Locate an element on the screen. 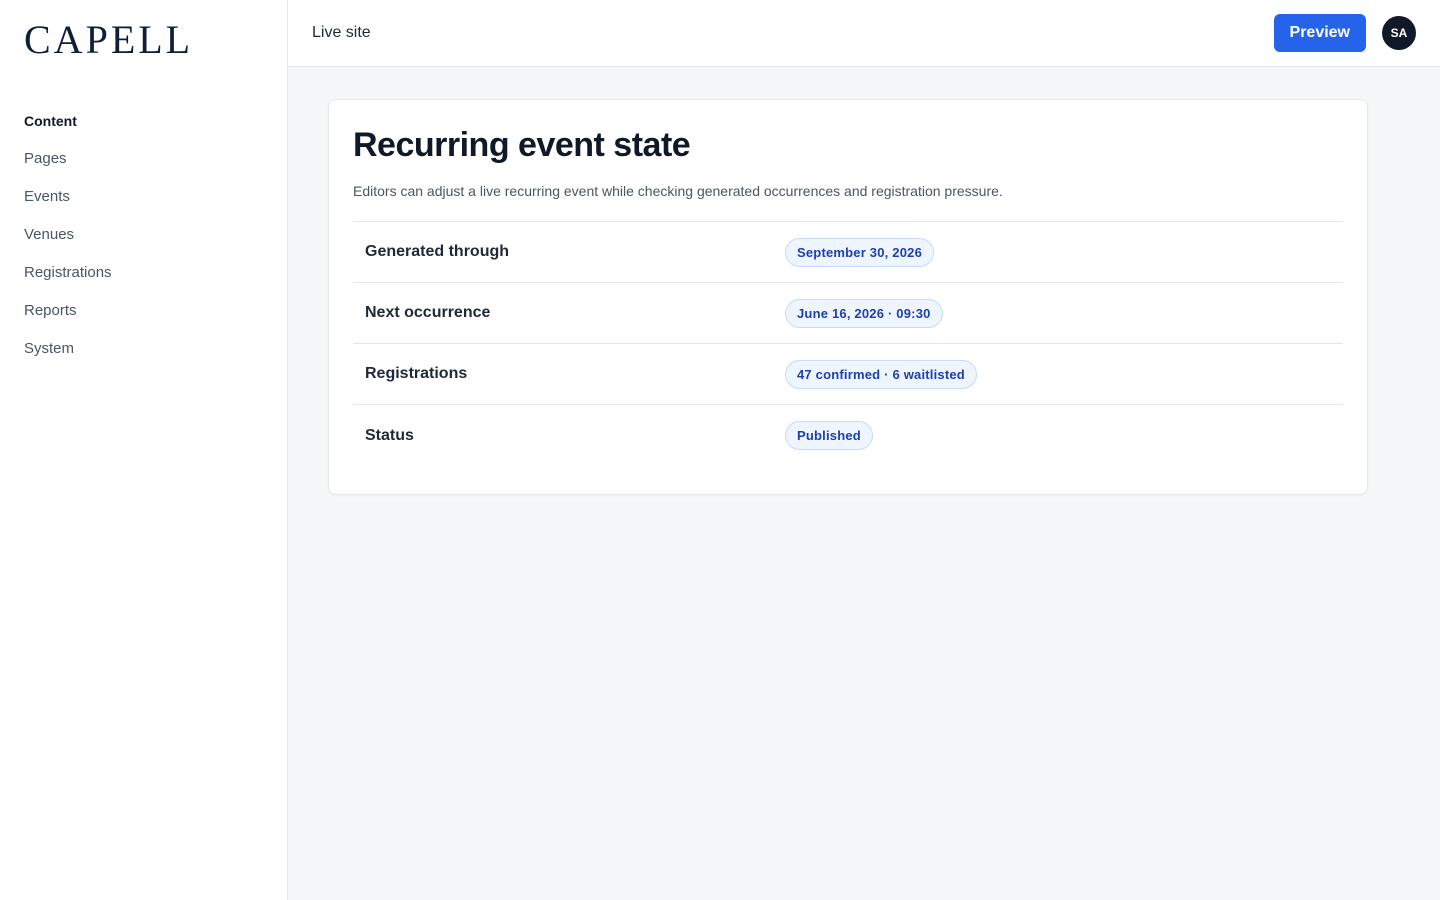 The image size is (1440, 900). sidebar-item-registrations: Registrations is located at coordinates (143, 273).